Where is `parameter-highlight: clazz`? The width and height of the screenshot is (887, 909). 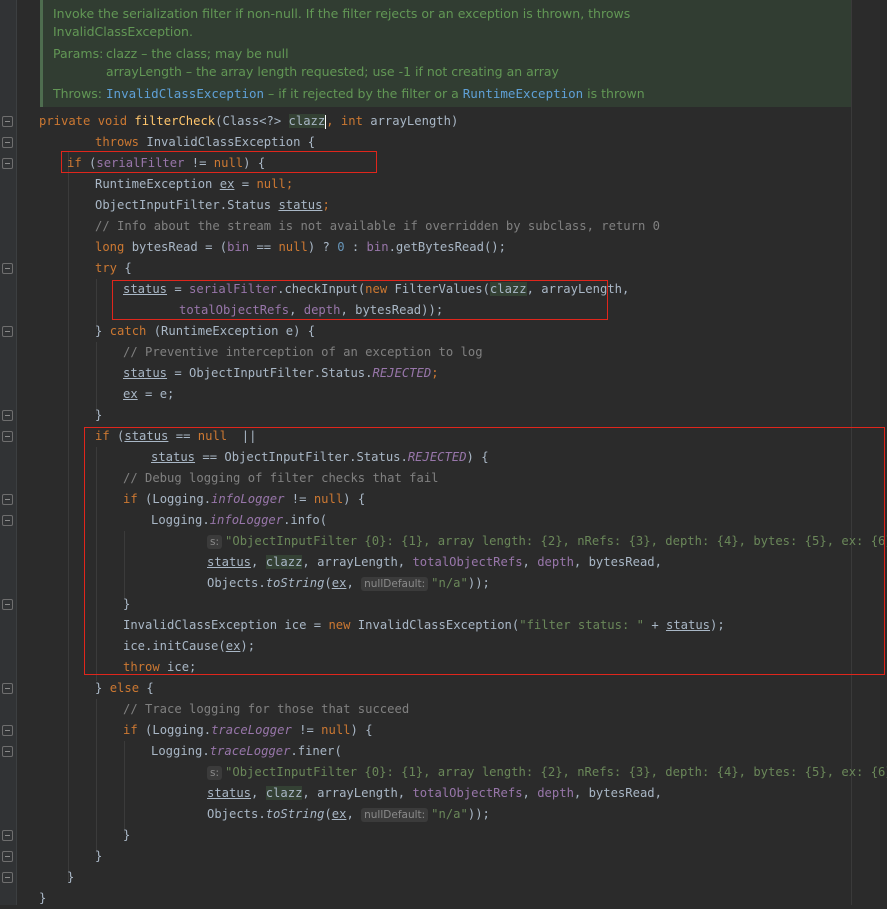
parameter-highlight: clazz is located at coordinates (284, 793).